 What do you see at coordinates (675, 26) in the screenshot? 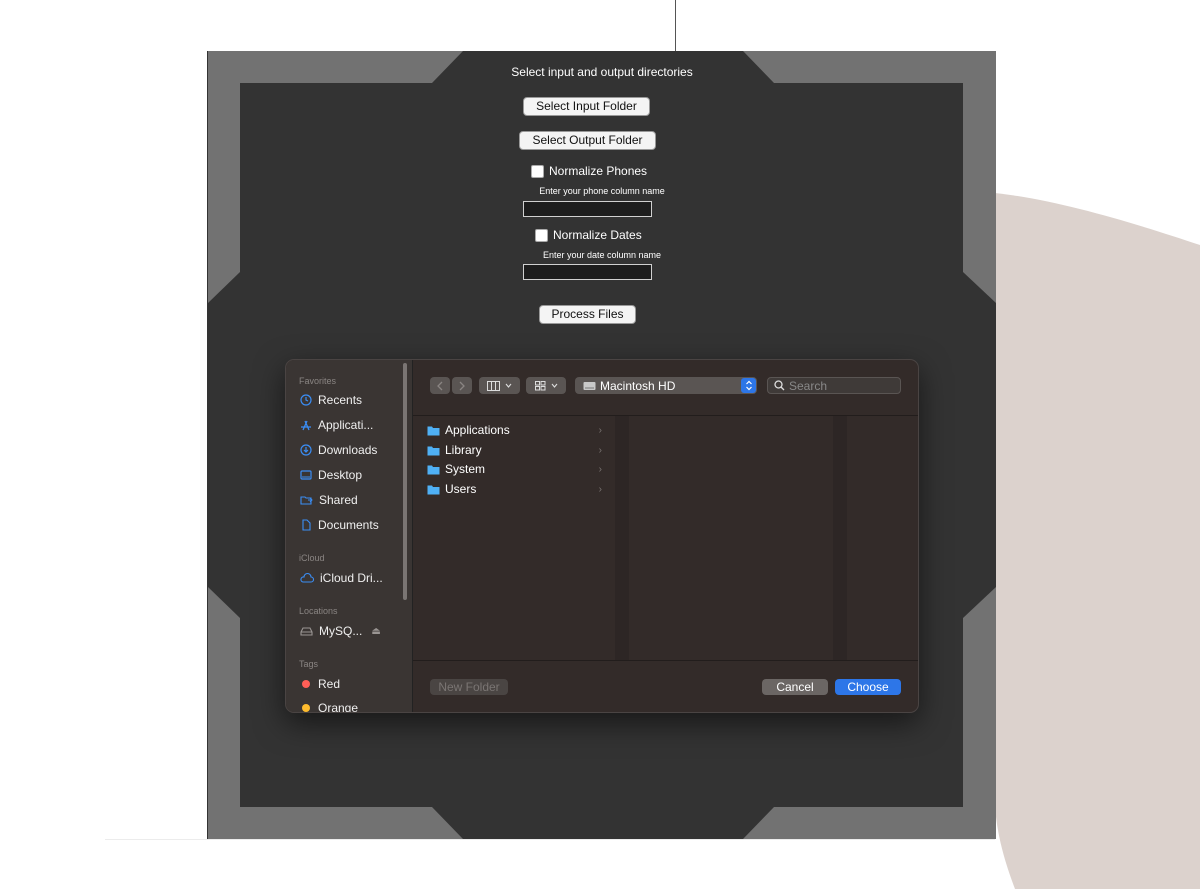
I see `divider-line` at bounding box center [675, 26].